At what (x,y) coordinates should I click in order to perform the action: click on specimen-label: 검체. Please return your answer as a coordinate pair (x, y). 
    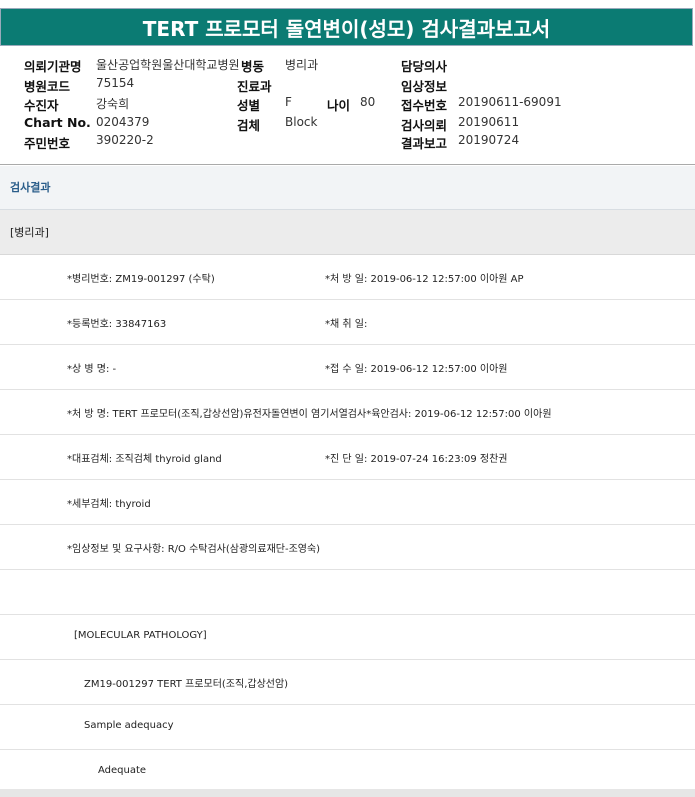
    Looking at the image, I should click on (249, 125).